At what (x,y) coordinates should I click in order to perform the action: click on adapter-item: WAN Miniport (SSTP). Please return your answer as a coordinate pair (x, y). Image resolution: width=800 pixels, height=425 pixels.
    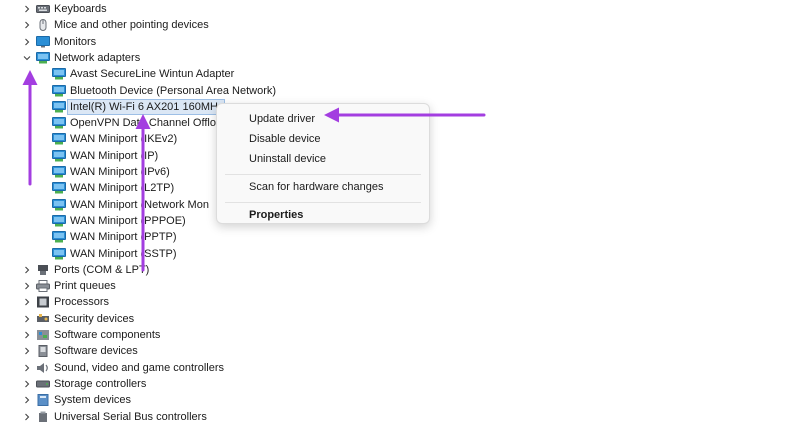
    Looking at the image, I should click on (114, 254).